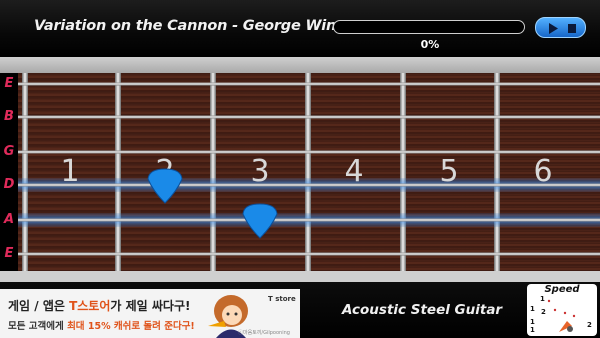  I want to click on ad-credit: ⓒ마음토끼/Gilpooning, so click(264, 333).